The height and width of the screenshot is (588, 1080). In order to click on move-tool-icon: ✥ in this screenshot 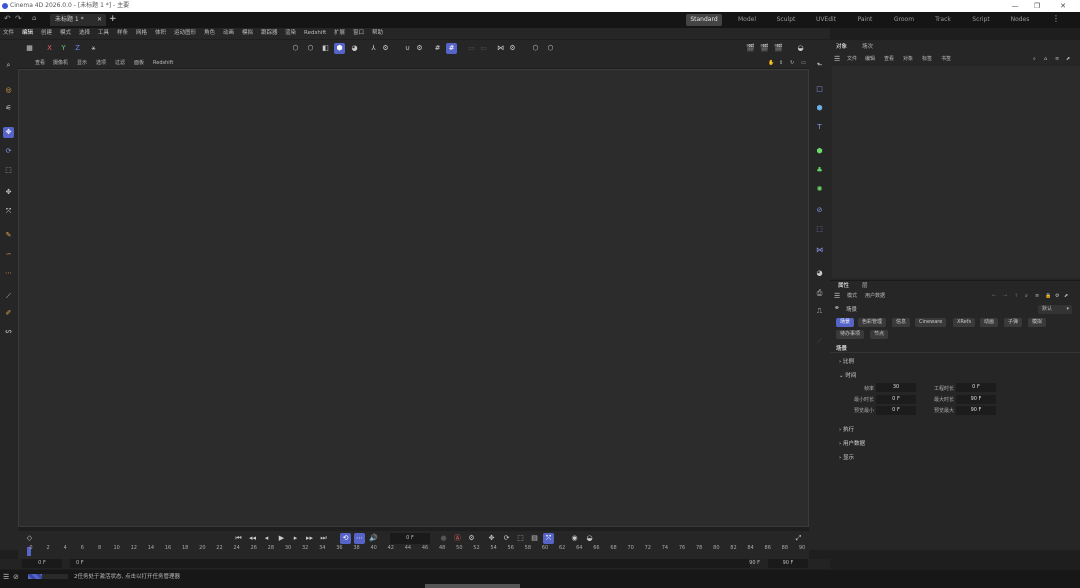, I will do `click(8, 132)`.